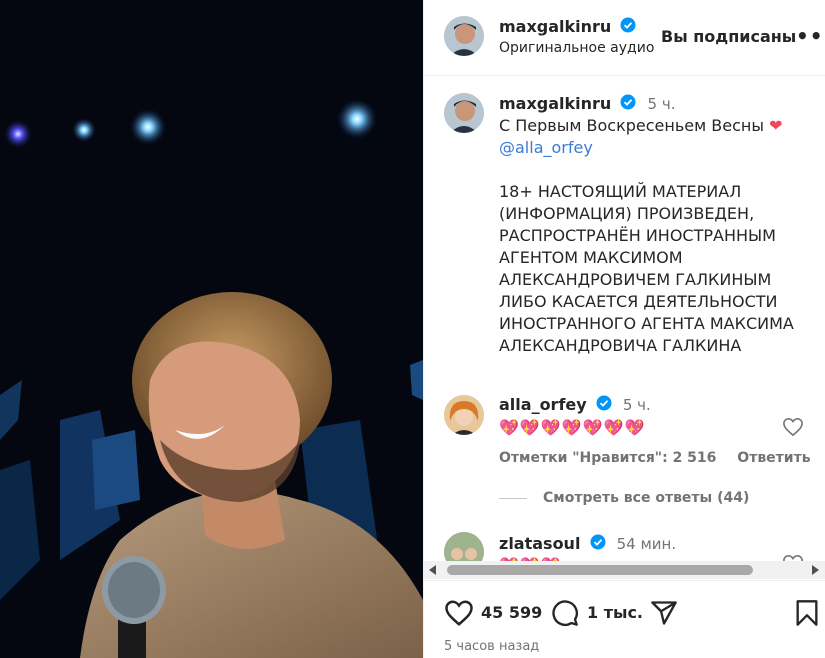  I want to click on disclaimer-line: ЛИБО КАСАЕТСЯ ДЕЯТЕЛЬНОСТИ, so click(638, 301).